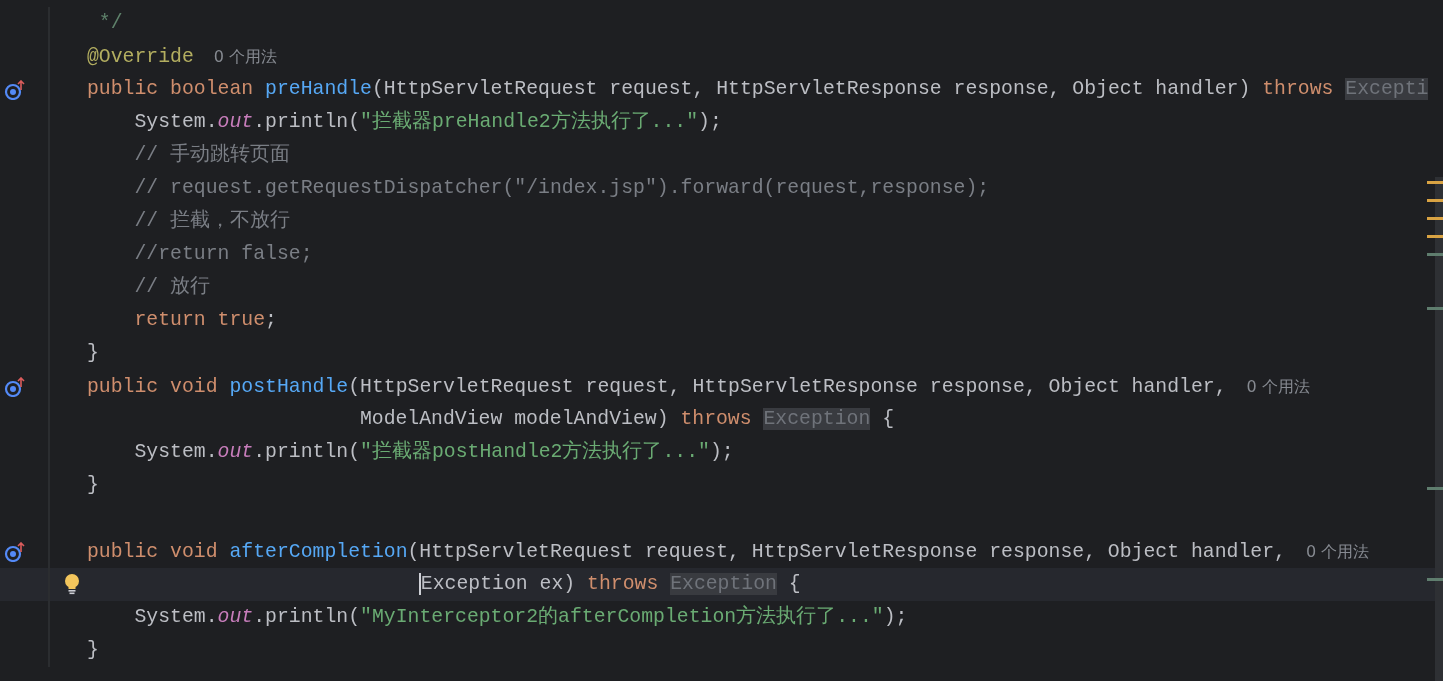 The height and width of the screenshot is (681, 1443). Describe the element at coordinates (529, 122) in the screenshot. I see `string-literal: "拦截器preHandle2方法执行了..."` at that location.